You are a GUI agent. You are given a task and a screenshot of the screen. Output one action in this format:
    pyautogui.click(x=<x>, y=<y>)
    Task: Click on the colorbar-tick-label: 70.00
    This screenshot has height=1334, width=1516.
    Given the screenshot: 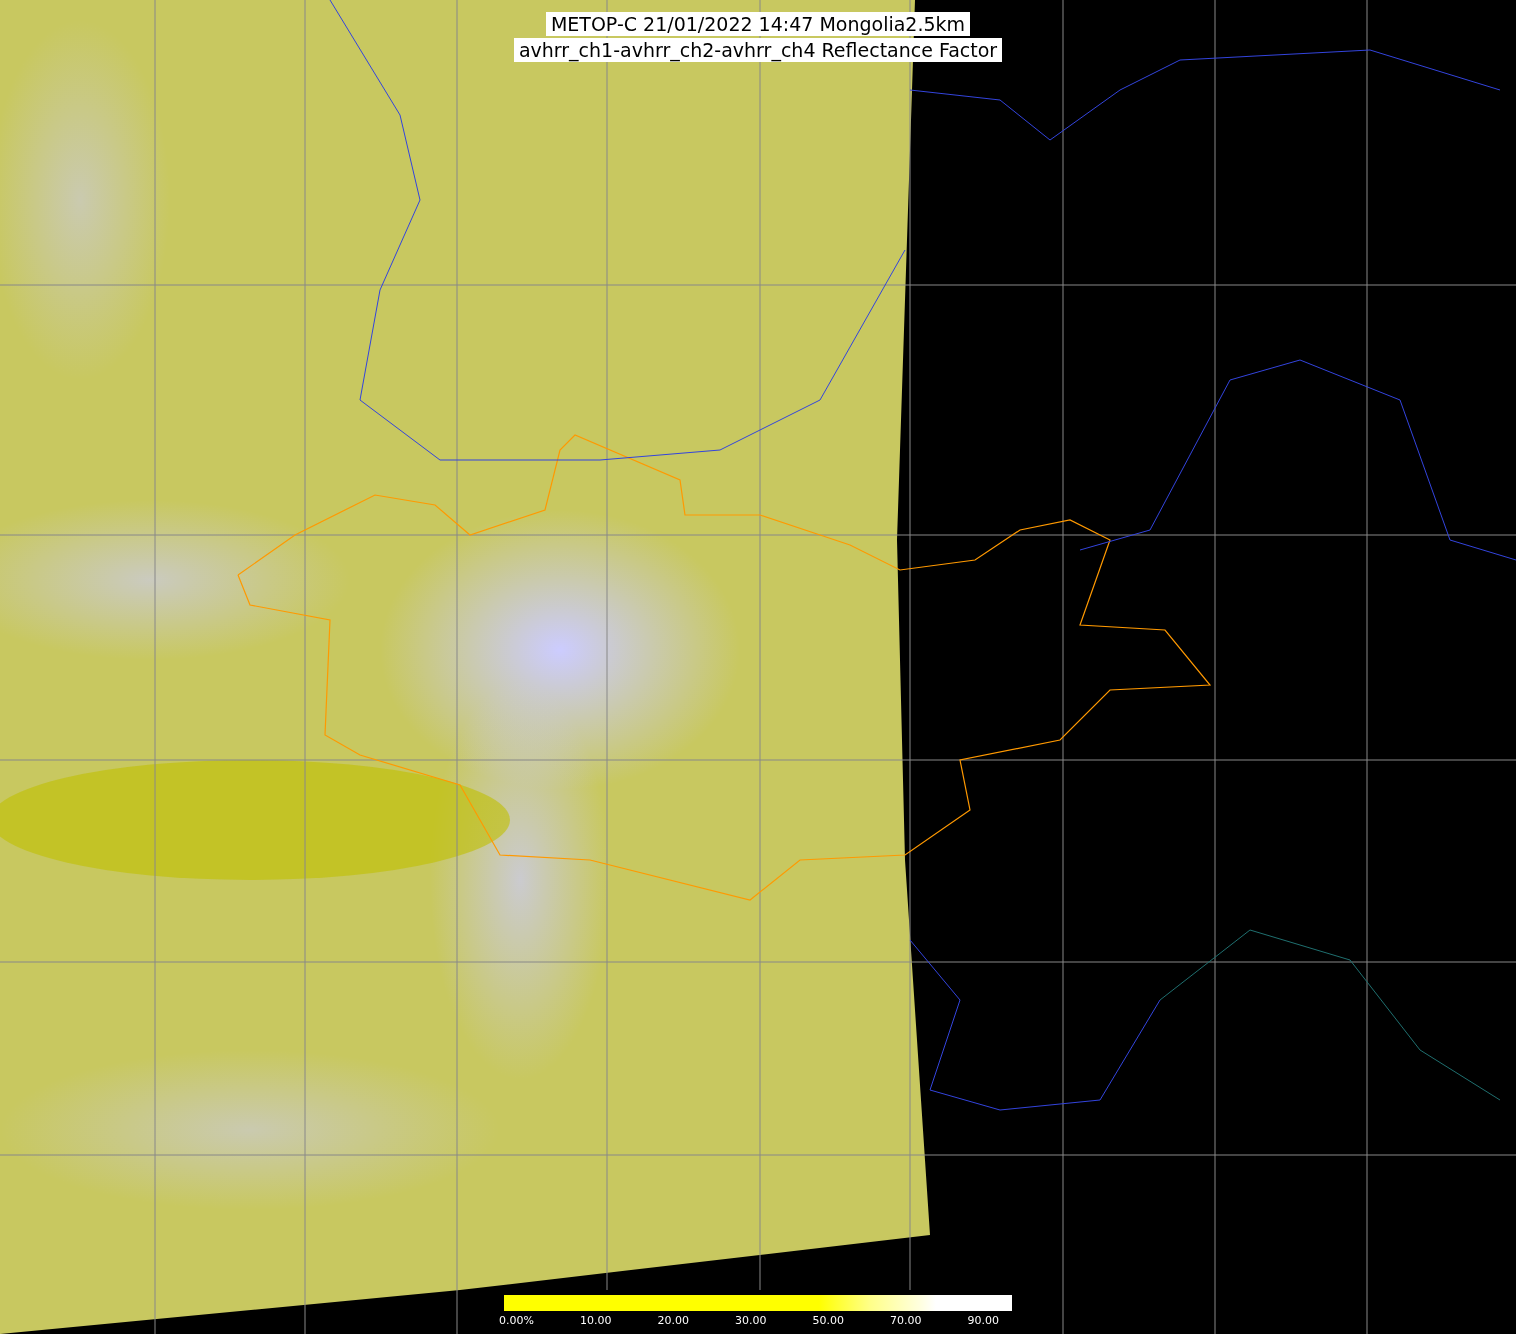 What is the action you would take?
    pyautogui.click(x=905, y=1320)
    